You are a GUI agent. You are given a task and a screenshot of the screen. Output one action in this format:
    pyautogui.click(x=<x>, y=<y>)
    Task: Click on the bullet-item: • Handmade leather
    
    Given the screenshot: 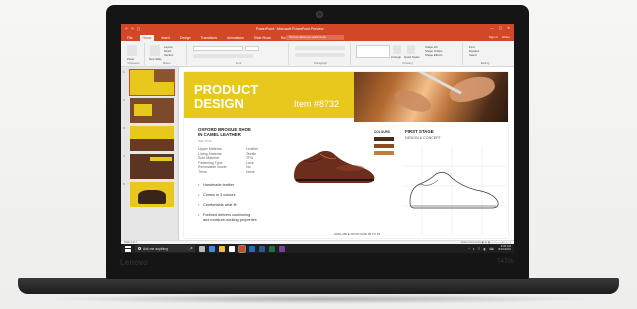 What is the action you would take?
    pyautogui.click(x=216, y=185)
    